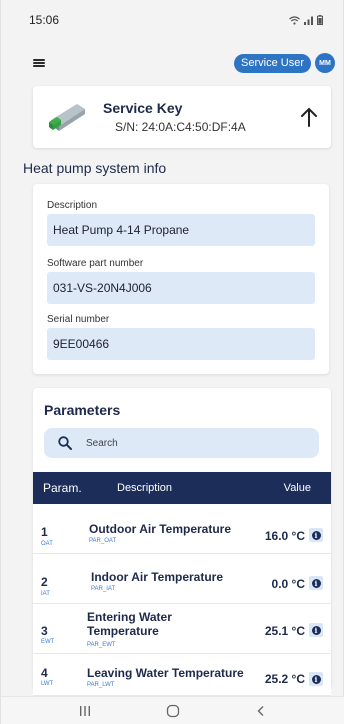 This screenshot has height=724, width=344. Describe the element at coordinates (181, 288) in the screenshot. I see `software-part-number-field: 031-VS-20N4J006` at that location.